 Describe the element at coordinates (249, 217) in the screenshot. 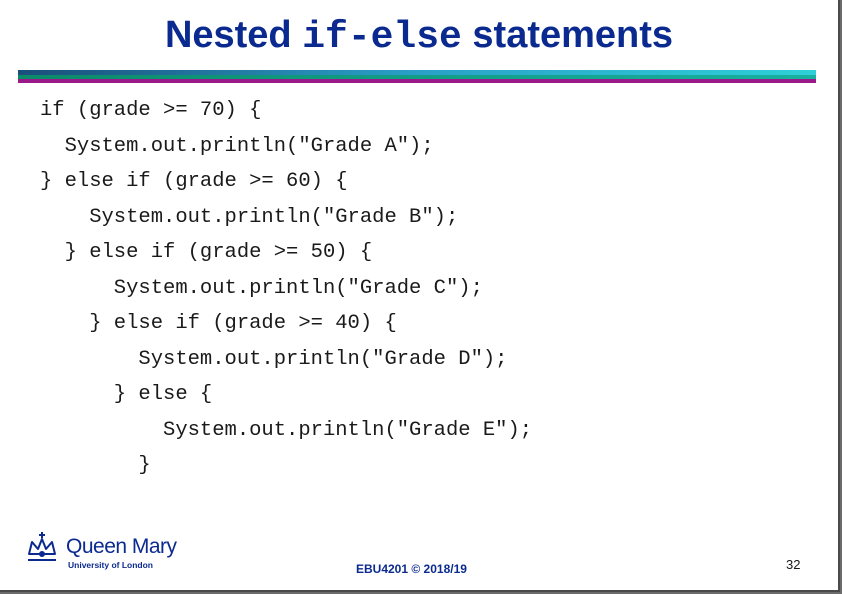

I see `code-line: System.out.println("Grade B");` at that location.